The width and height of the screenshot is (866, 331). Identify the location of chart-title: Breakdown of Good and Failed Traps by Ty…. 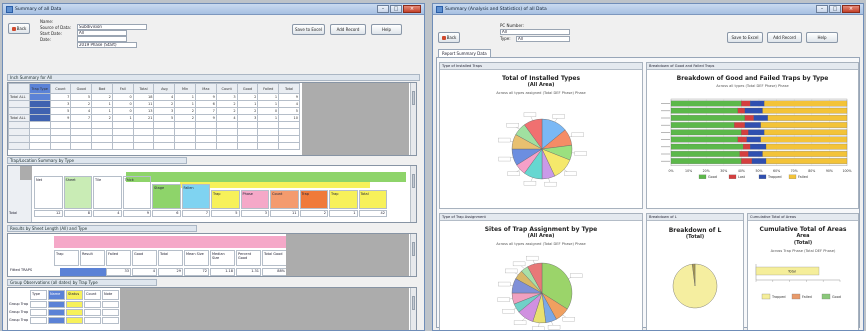
(752, 78).